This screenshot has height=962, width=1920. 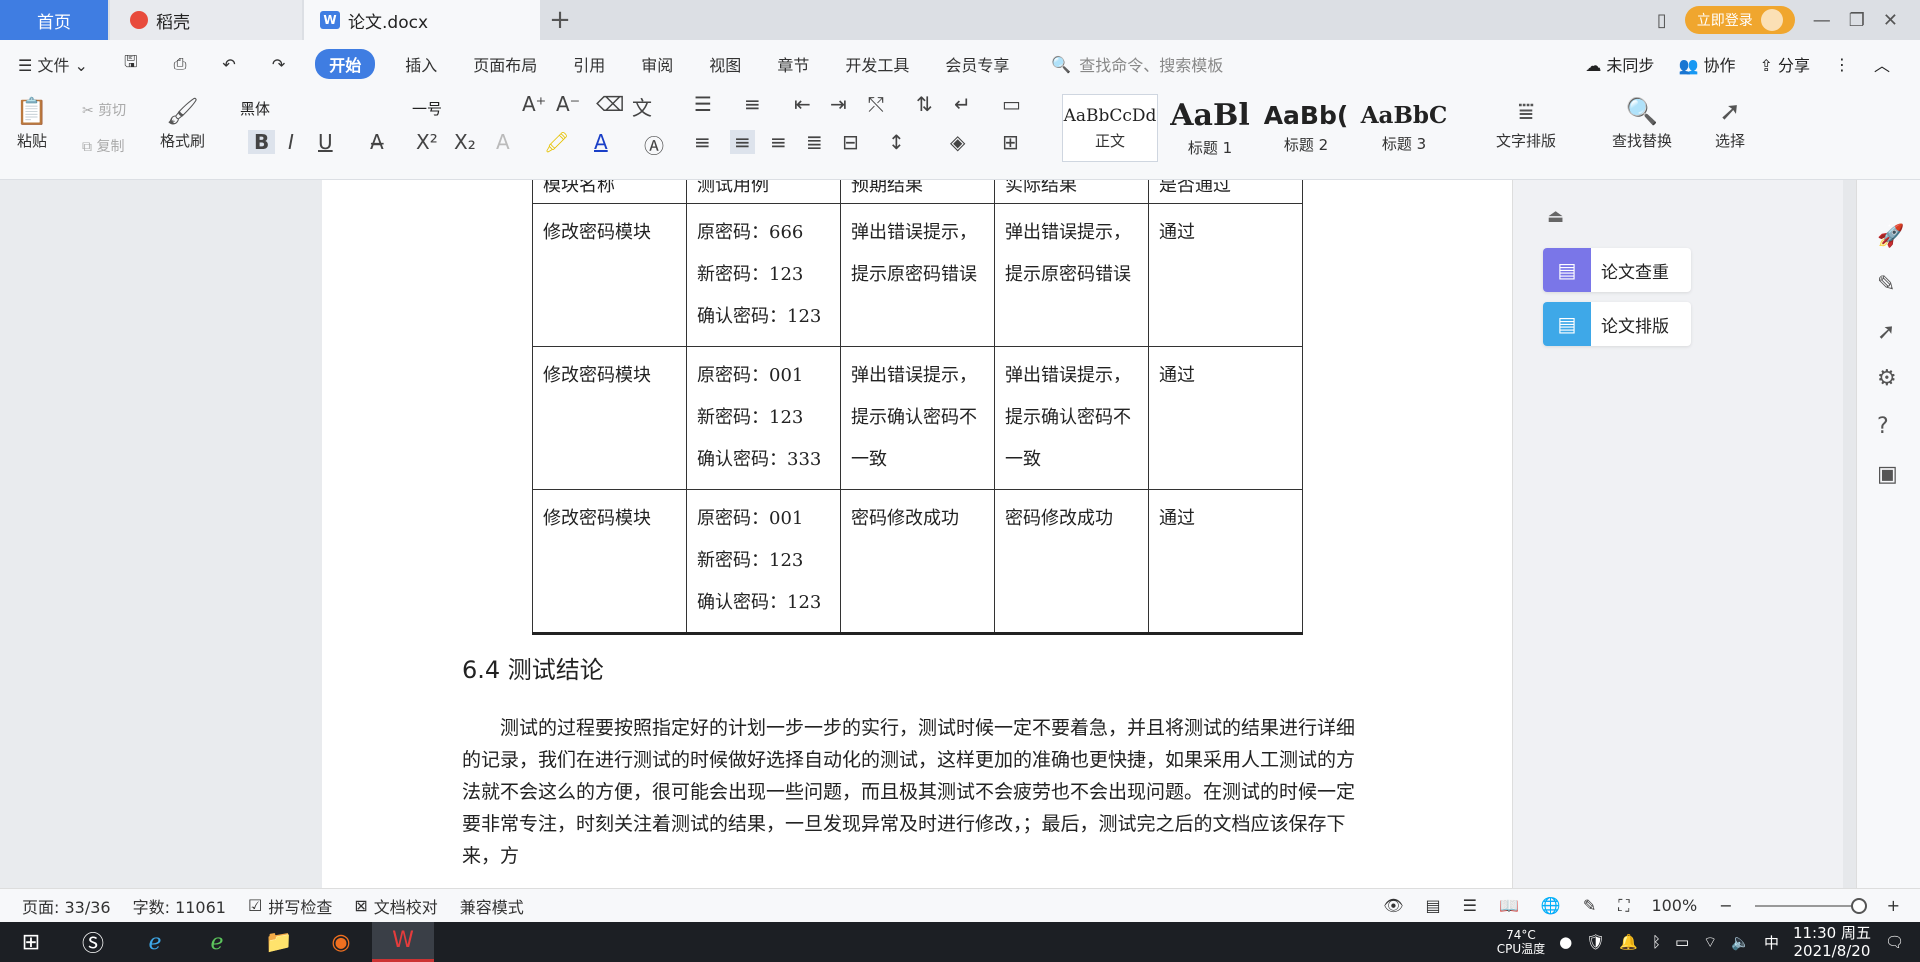 What do you see at coordinates (876, 104) in the screenshot?
I see `chinese-layout-icon: ⤲` at bounding box center [876, 104].